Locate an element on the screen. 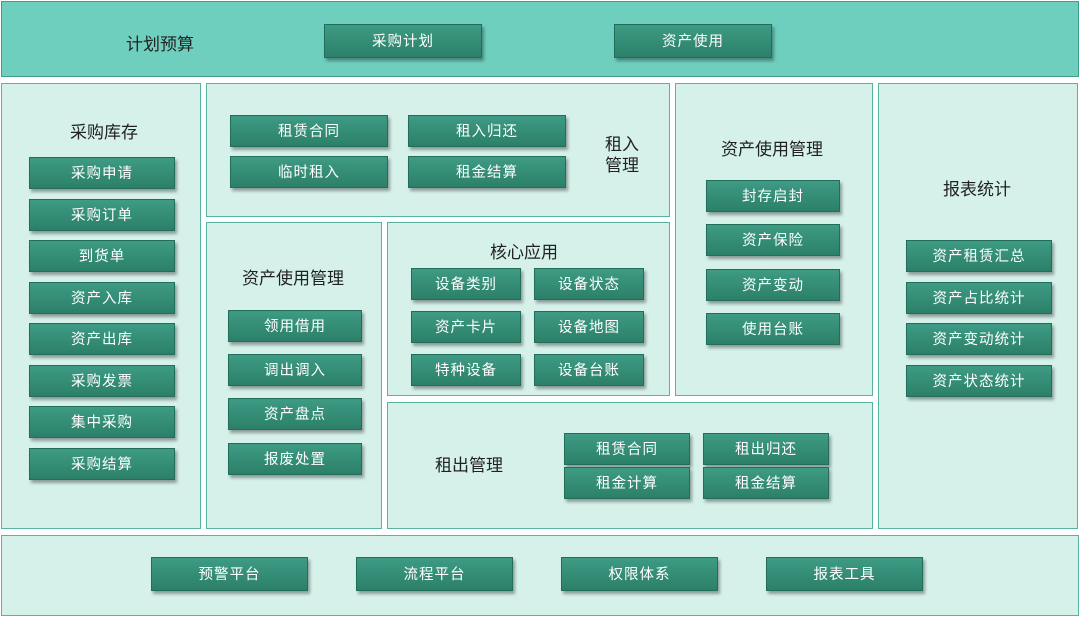  central-purchase-button: 集中采购 is located at coordinates (102, 422).